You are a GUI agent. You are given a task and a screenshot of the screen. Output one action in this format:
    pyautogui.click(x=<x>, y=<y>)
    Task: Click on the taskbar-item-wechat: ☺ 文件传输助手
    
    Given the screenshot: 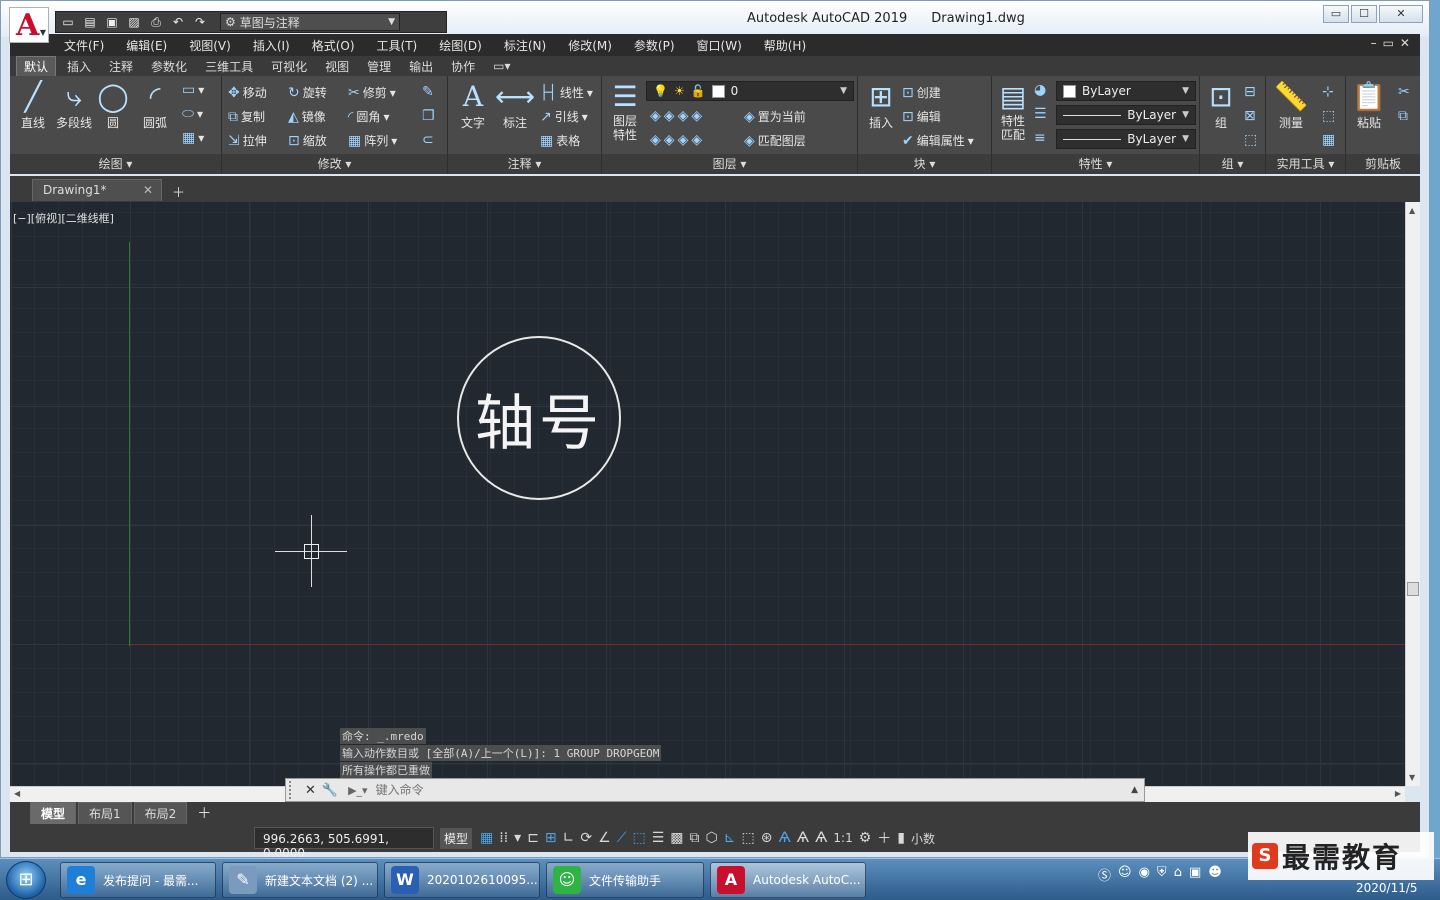 What is the action you would take?
    pyautogui.click(x=625, y=880)
    